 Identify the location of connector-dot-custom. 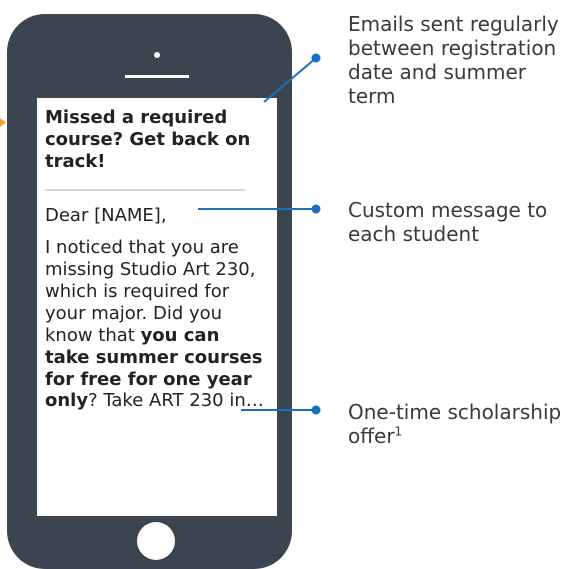
(316, 209).